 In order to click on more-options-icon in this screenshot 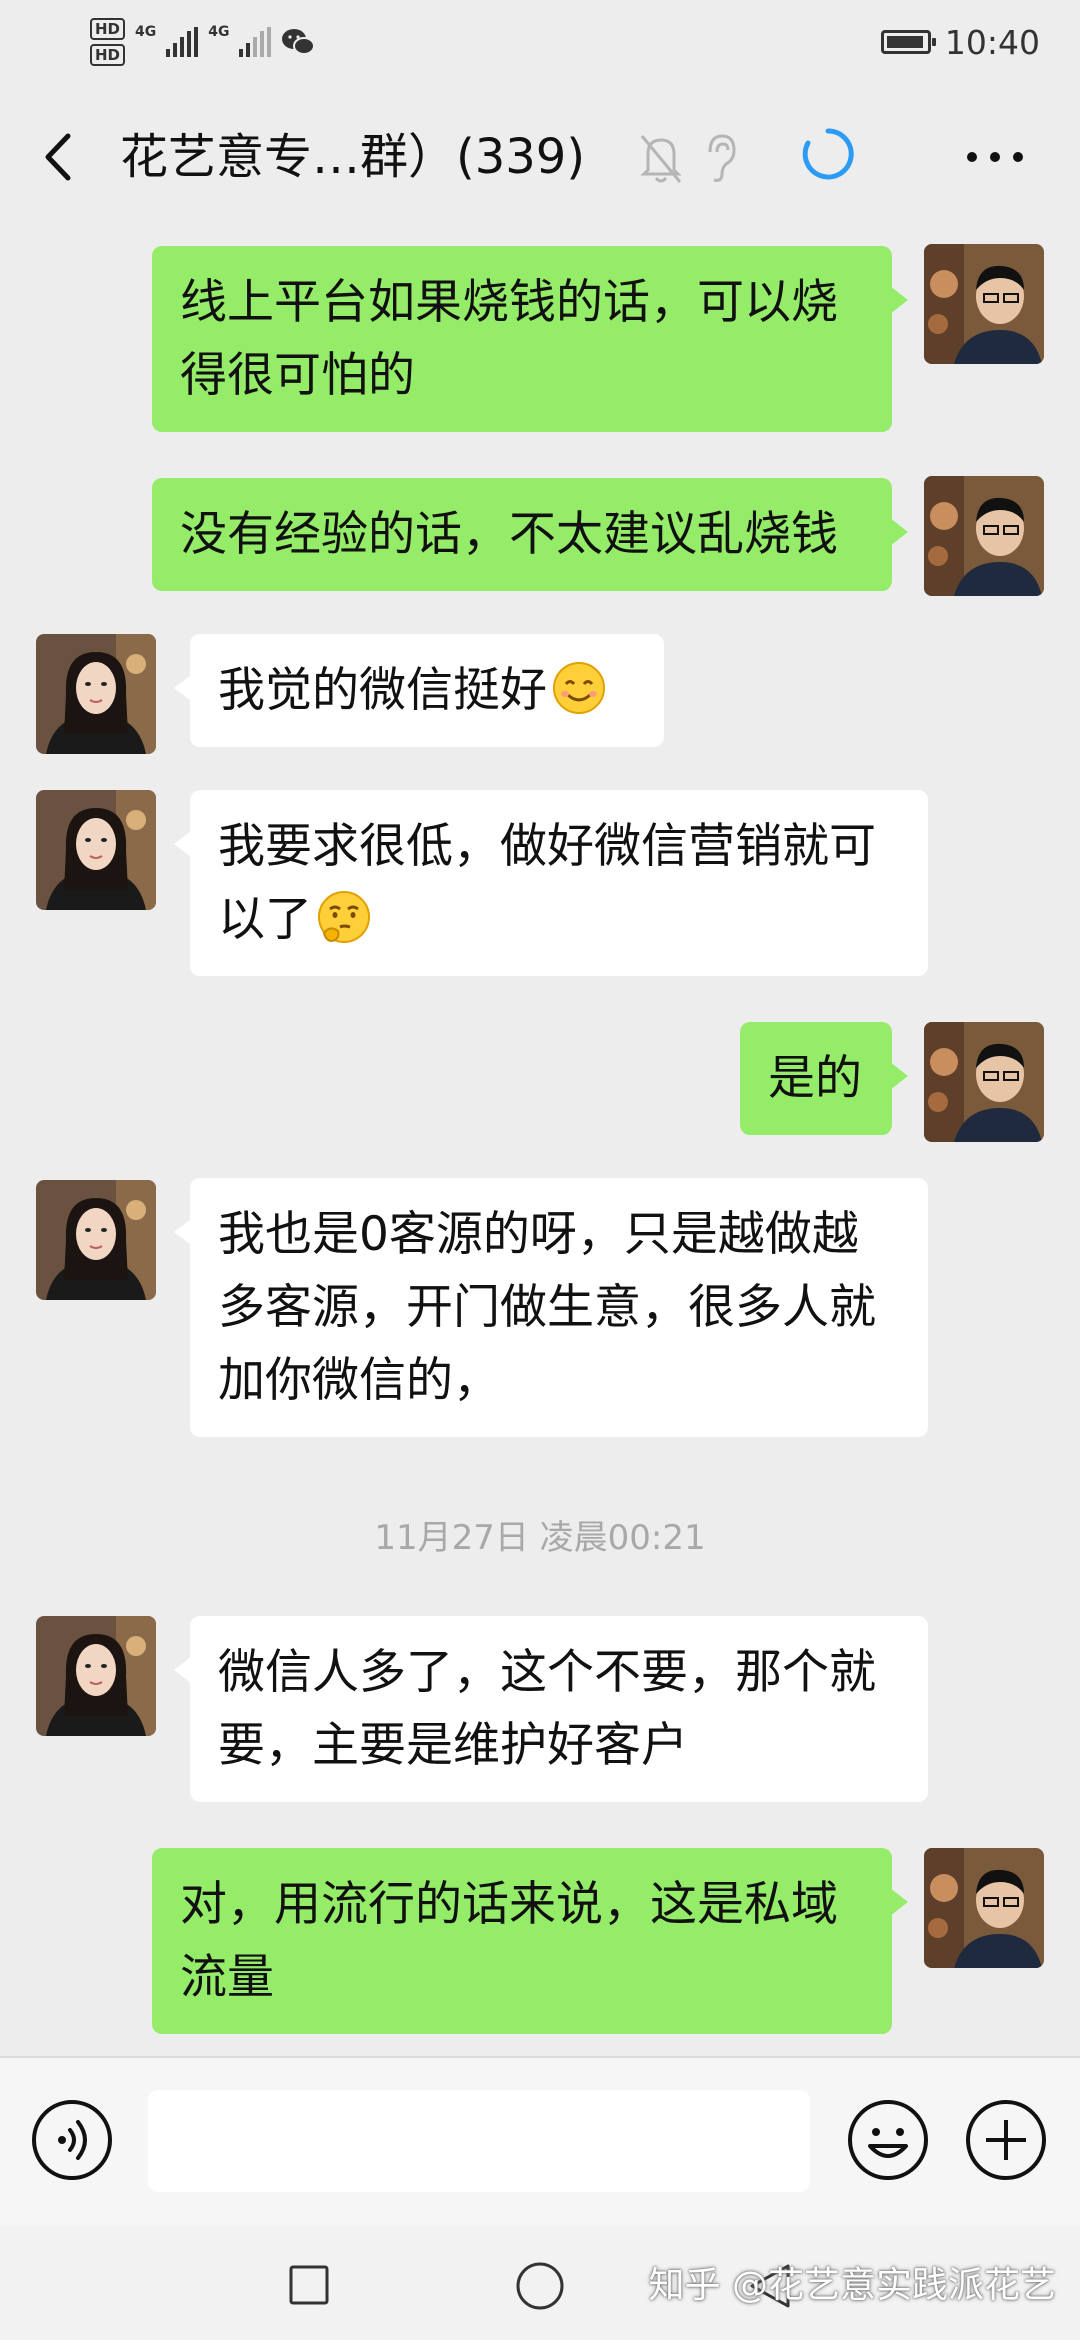, I will do `click(995, 157)`.